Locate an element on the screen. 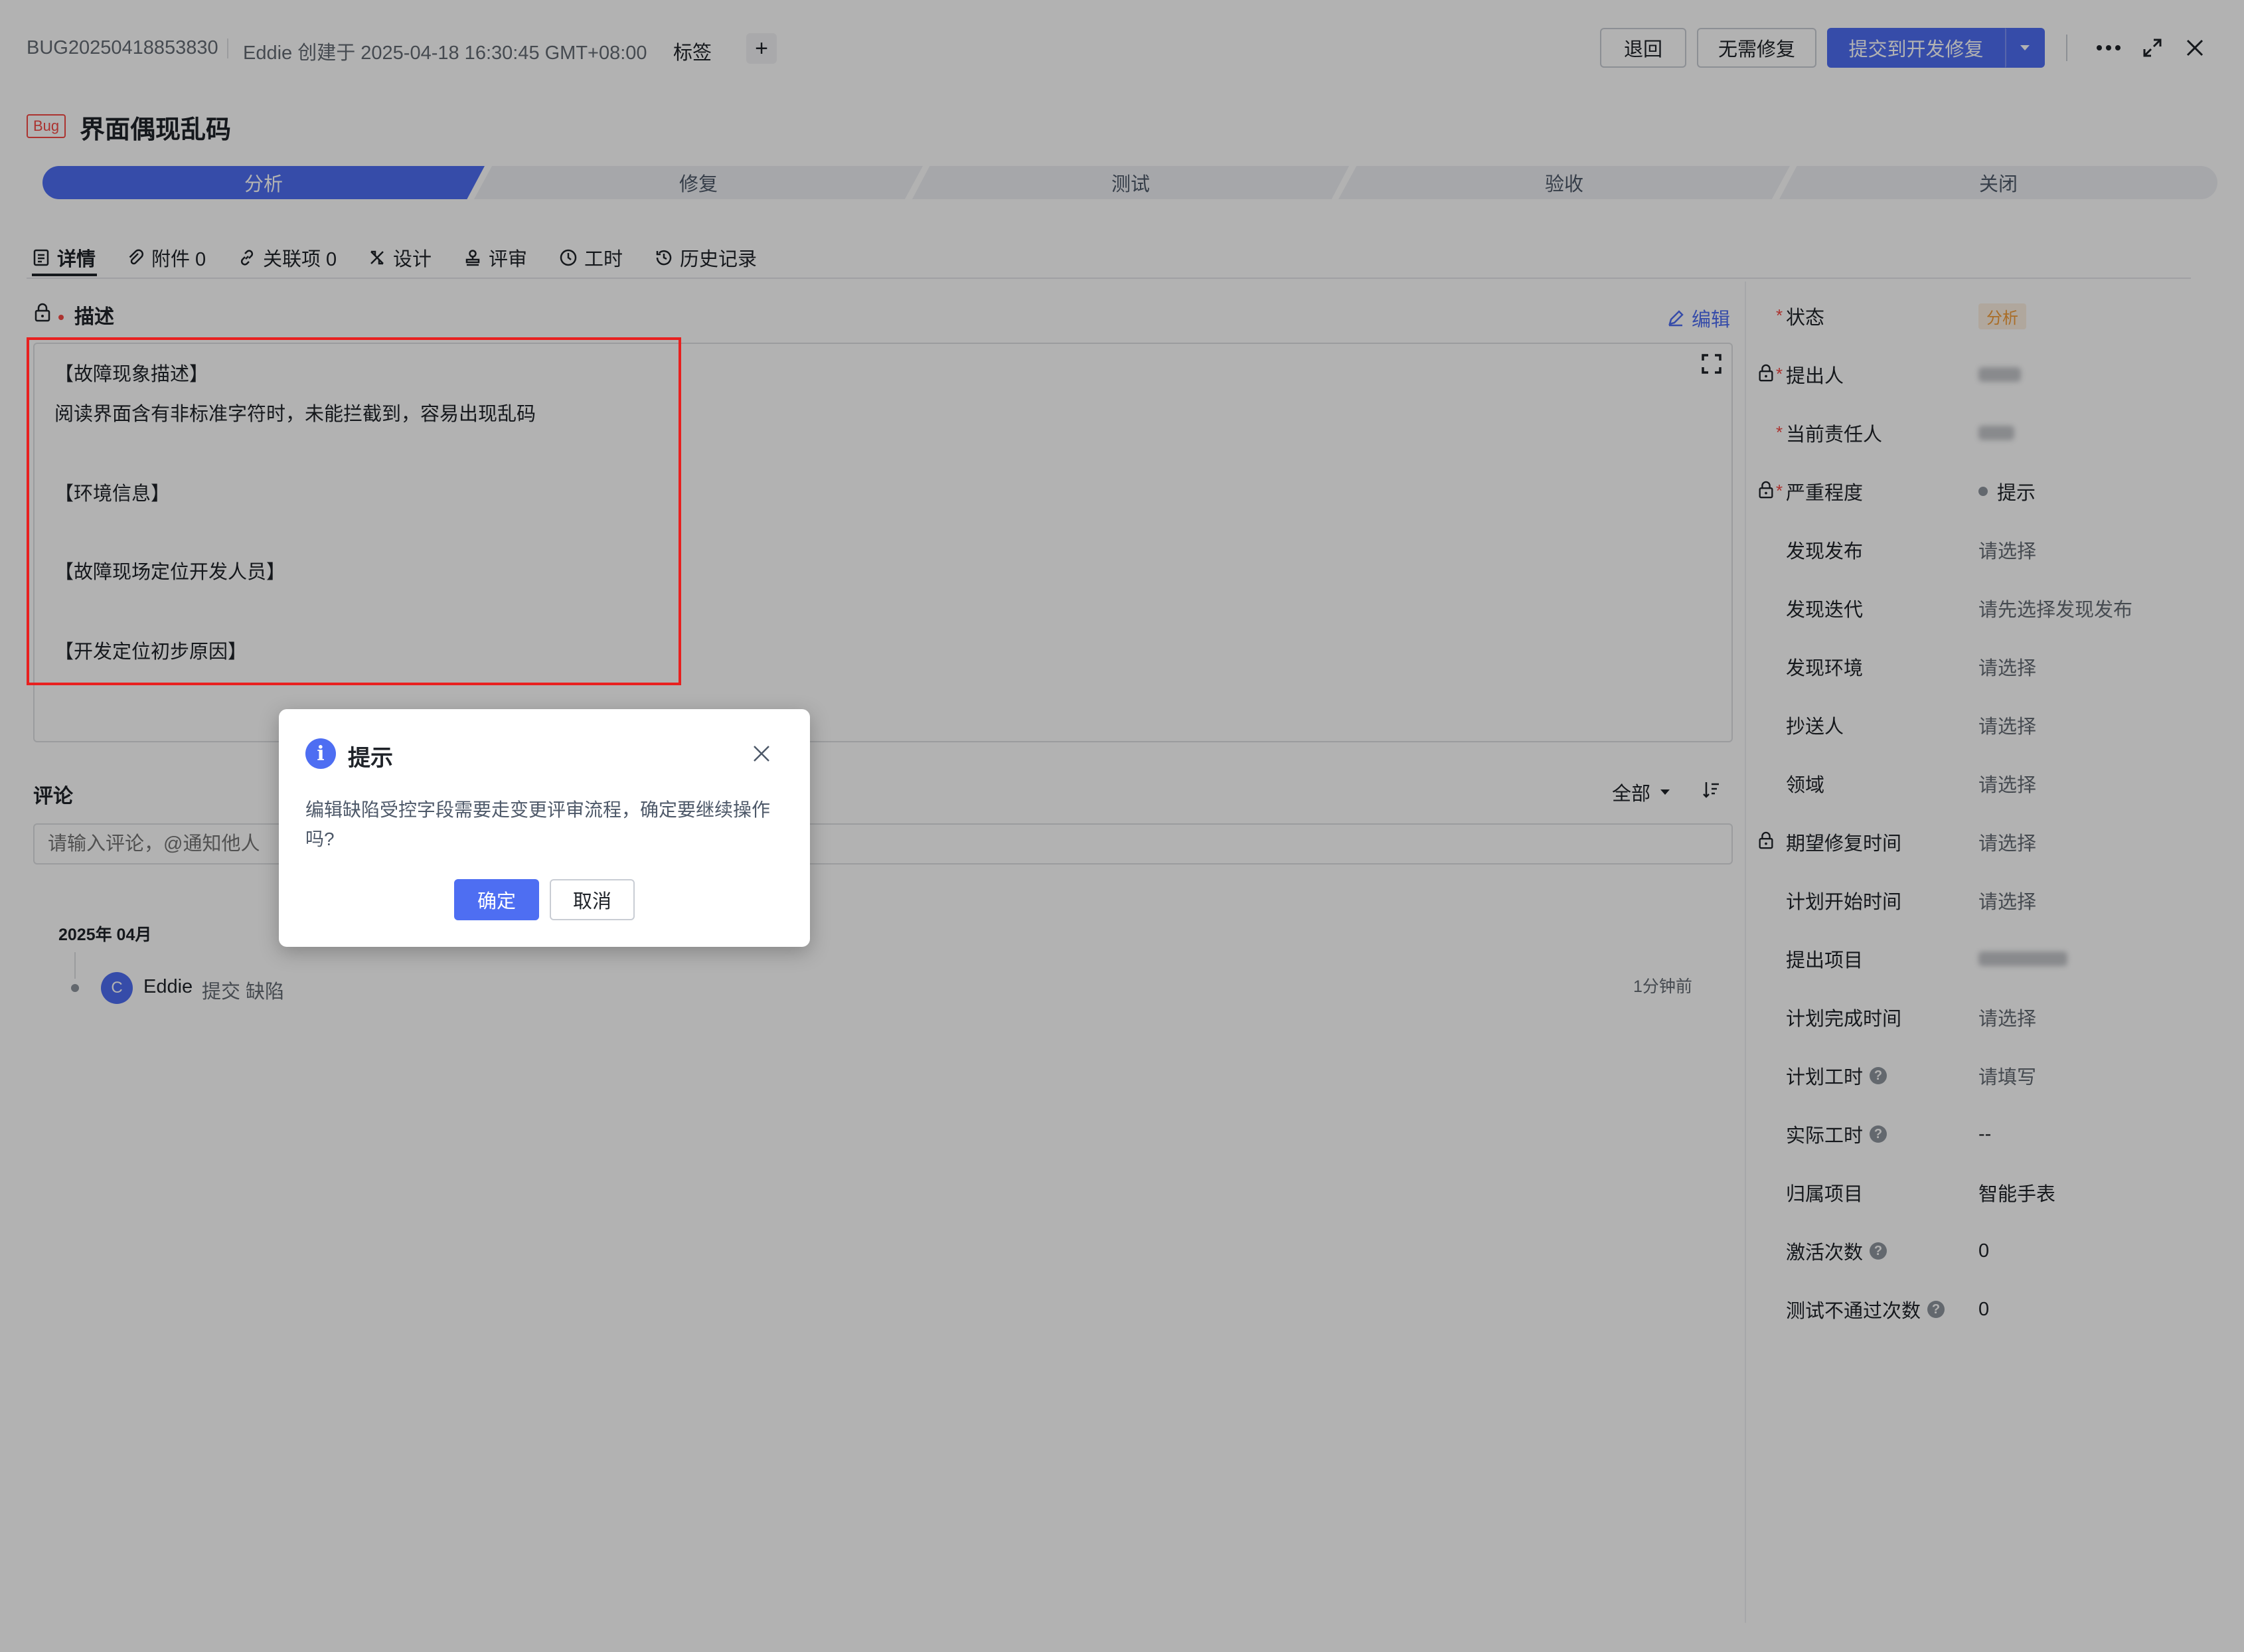 The width and height of the screenshot is (2244, 1652). dialog-title: 提示 is located at coordinates (371, 758).